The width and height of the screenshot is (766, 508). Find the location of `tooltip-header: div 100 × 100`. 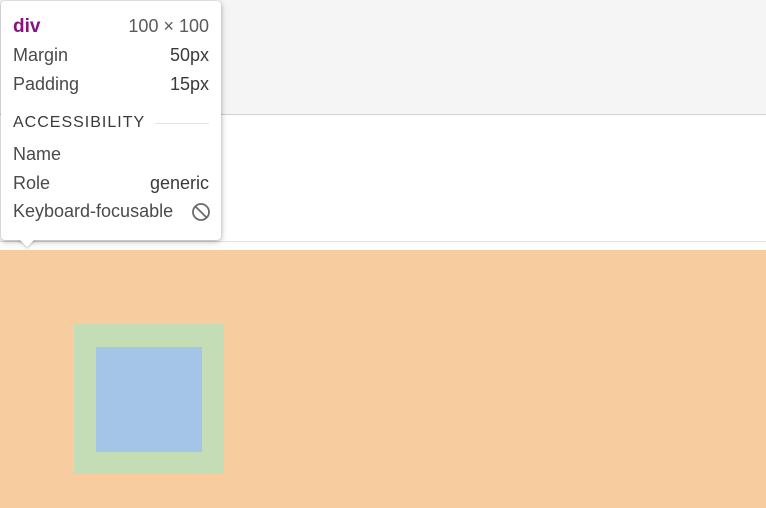

tooltip-header: div 100 × 100 is located at coordinates (111, 26).